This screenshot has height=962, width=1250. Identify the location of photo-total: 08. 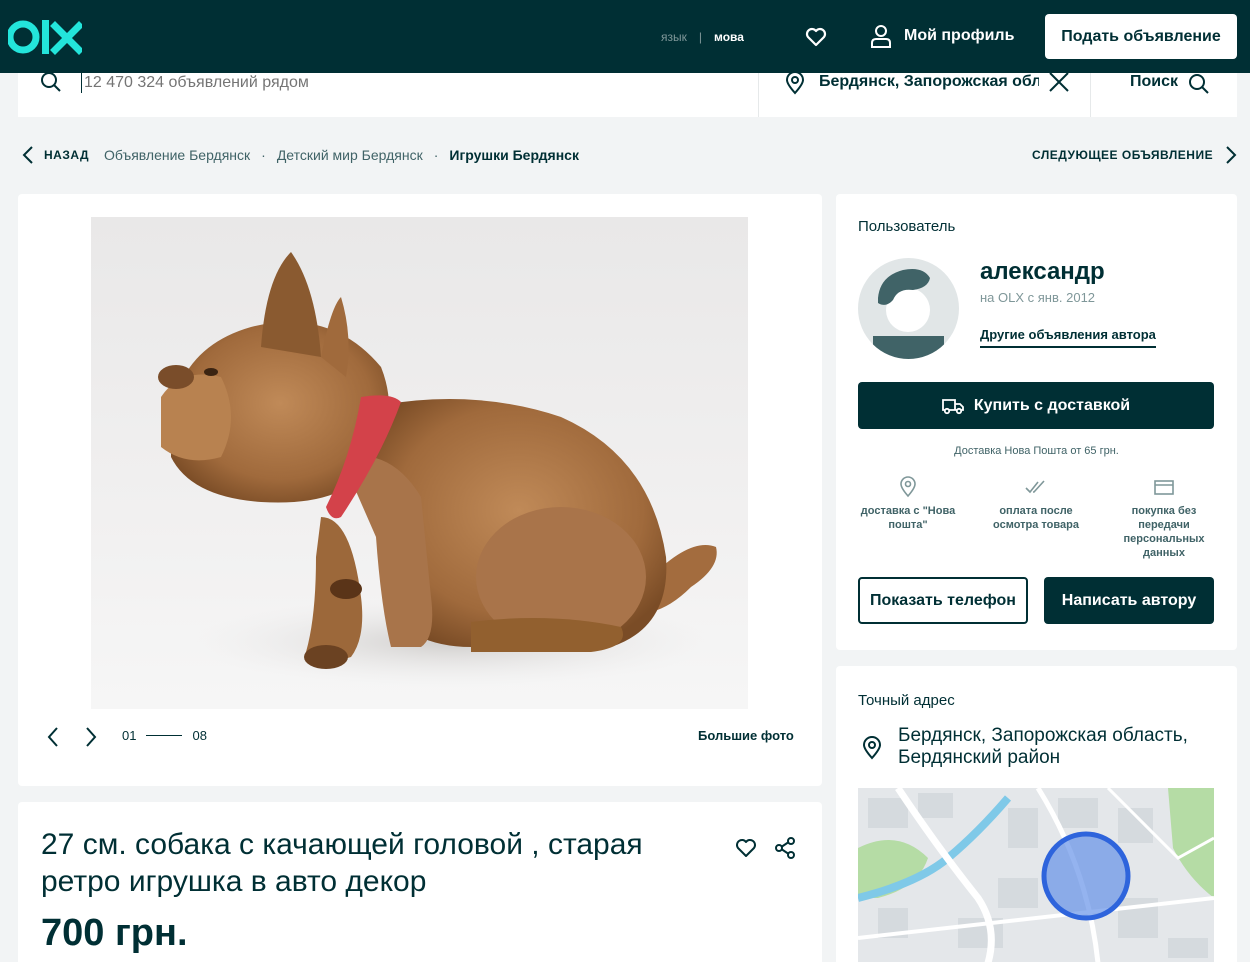
(199, 735).